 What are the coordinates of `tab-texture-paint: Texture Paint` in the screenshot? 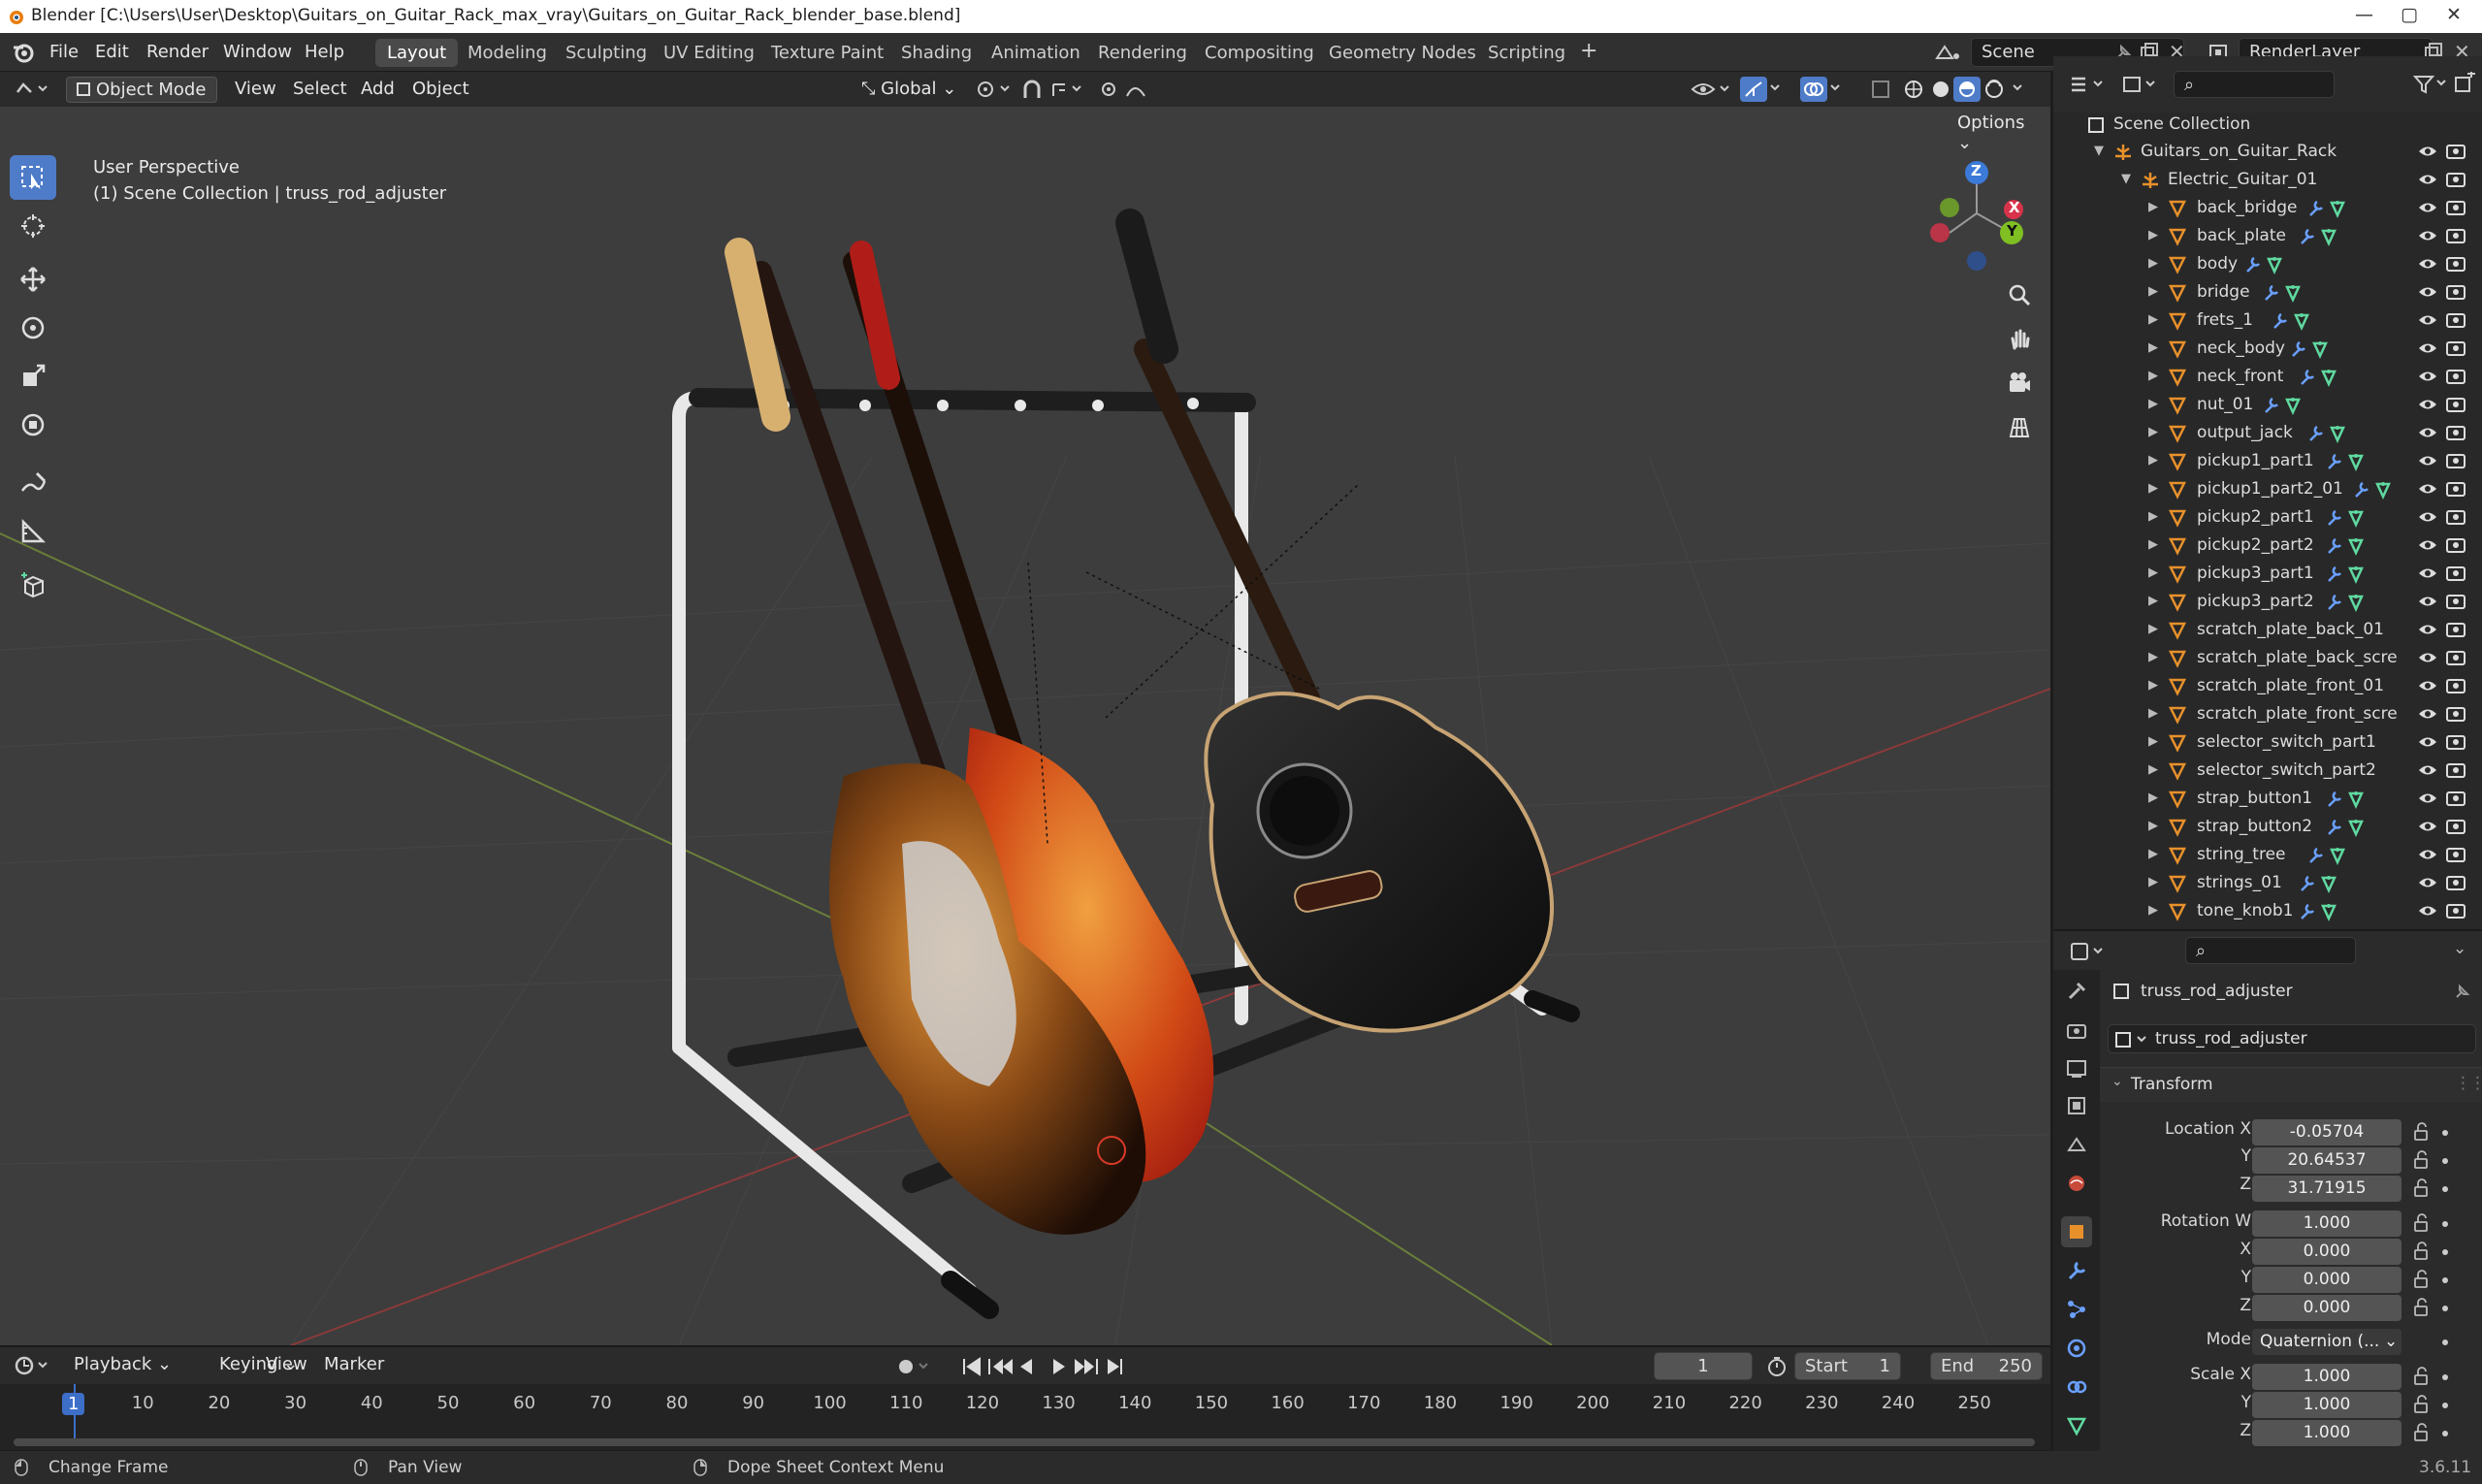 It's located at (827, 53).